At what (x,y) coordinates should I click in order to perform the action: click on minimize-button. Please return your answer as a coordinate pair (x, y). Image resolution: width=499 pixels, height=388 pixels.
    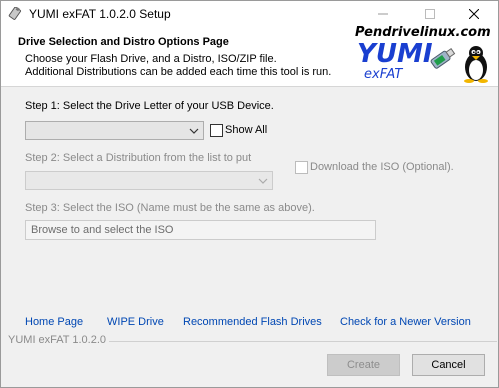
    Looking at the image, I should click on (382, 14).